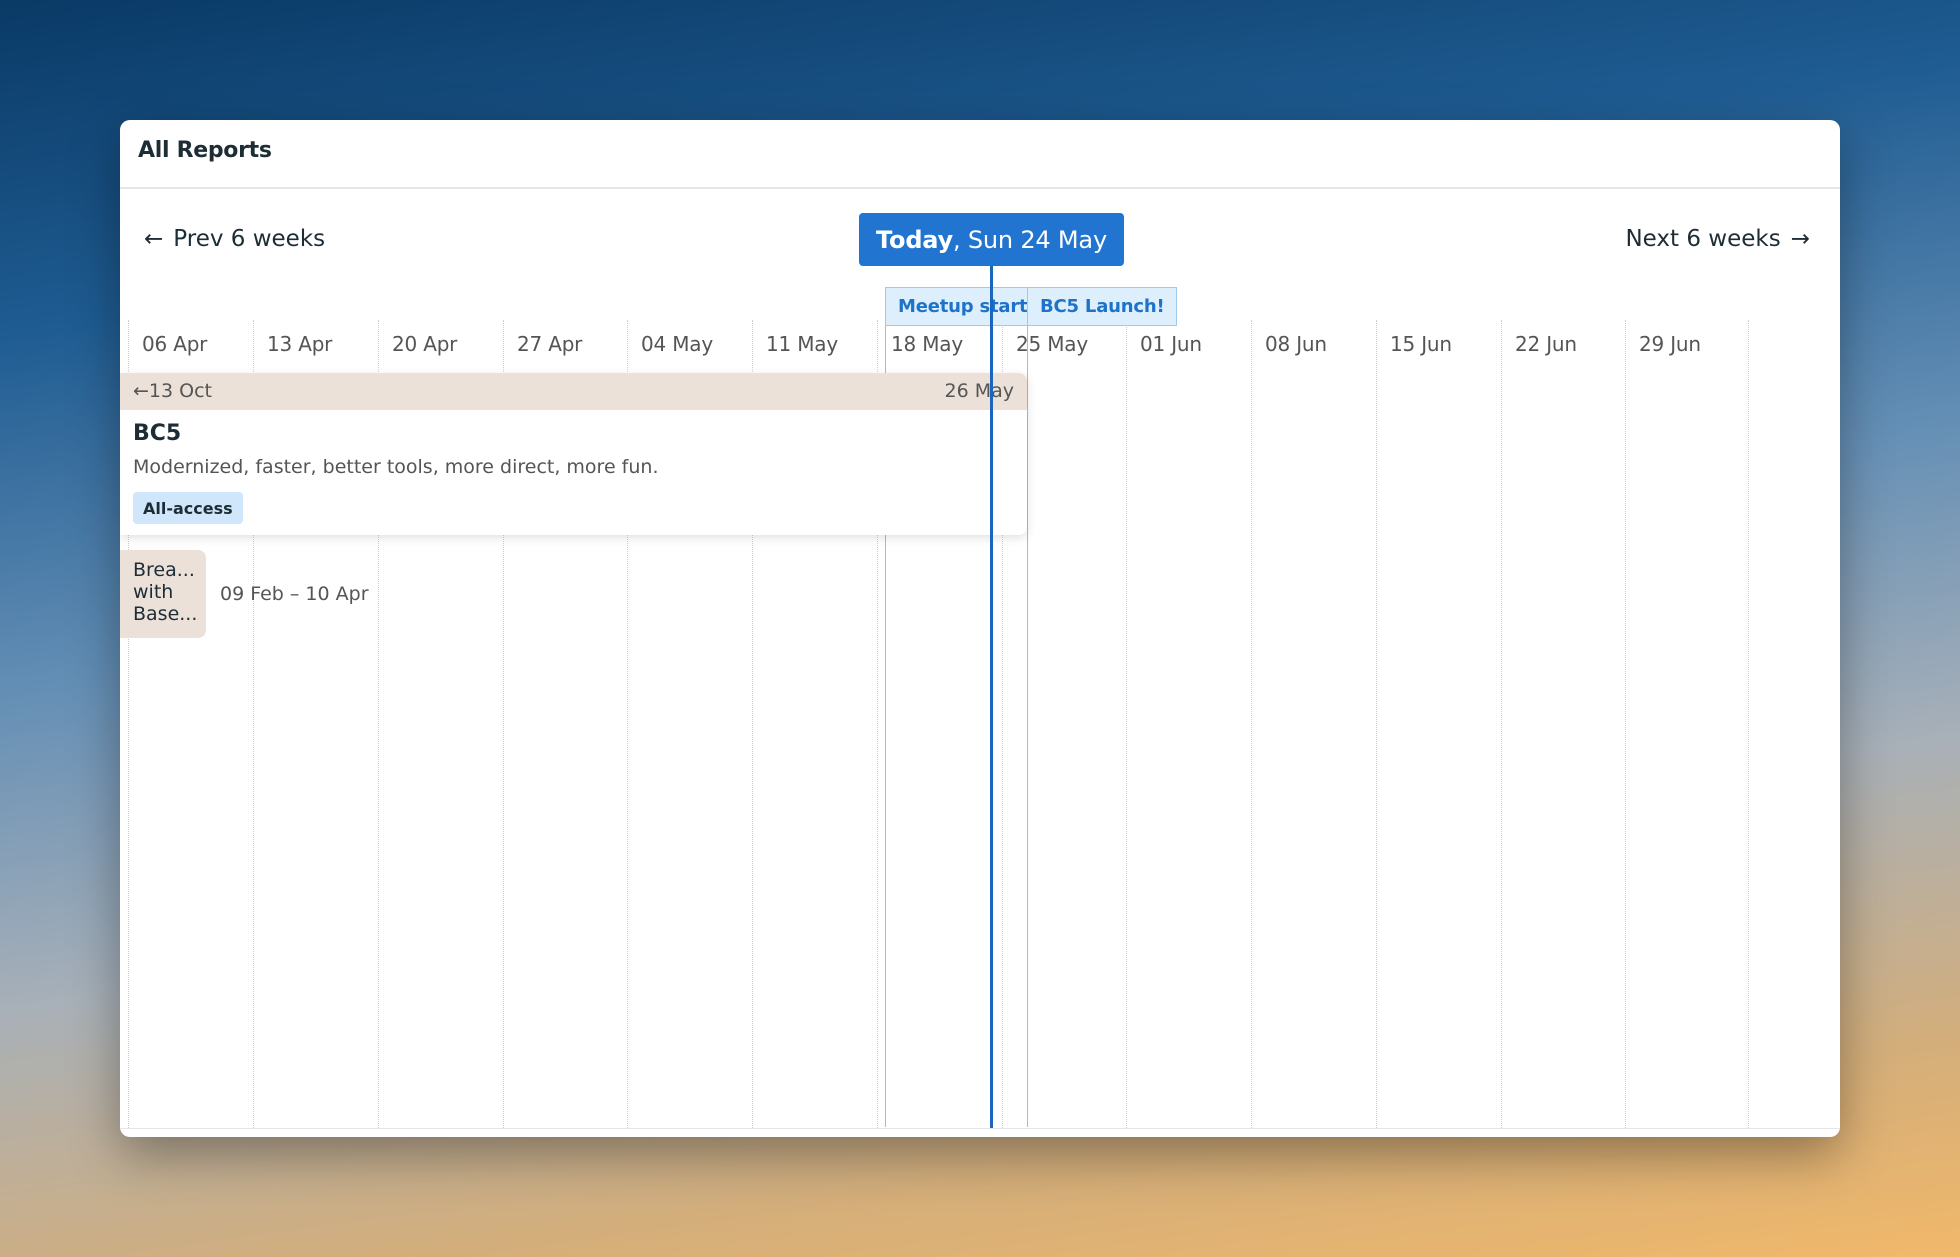 This screenshot has width=1960, height=1257. What do you see at coordinates (550, 344) in the screenshot?
I see `week-label: 27 Apr` at bounding box center [550, 344].